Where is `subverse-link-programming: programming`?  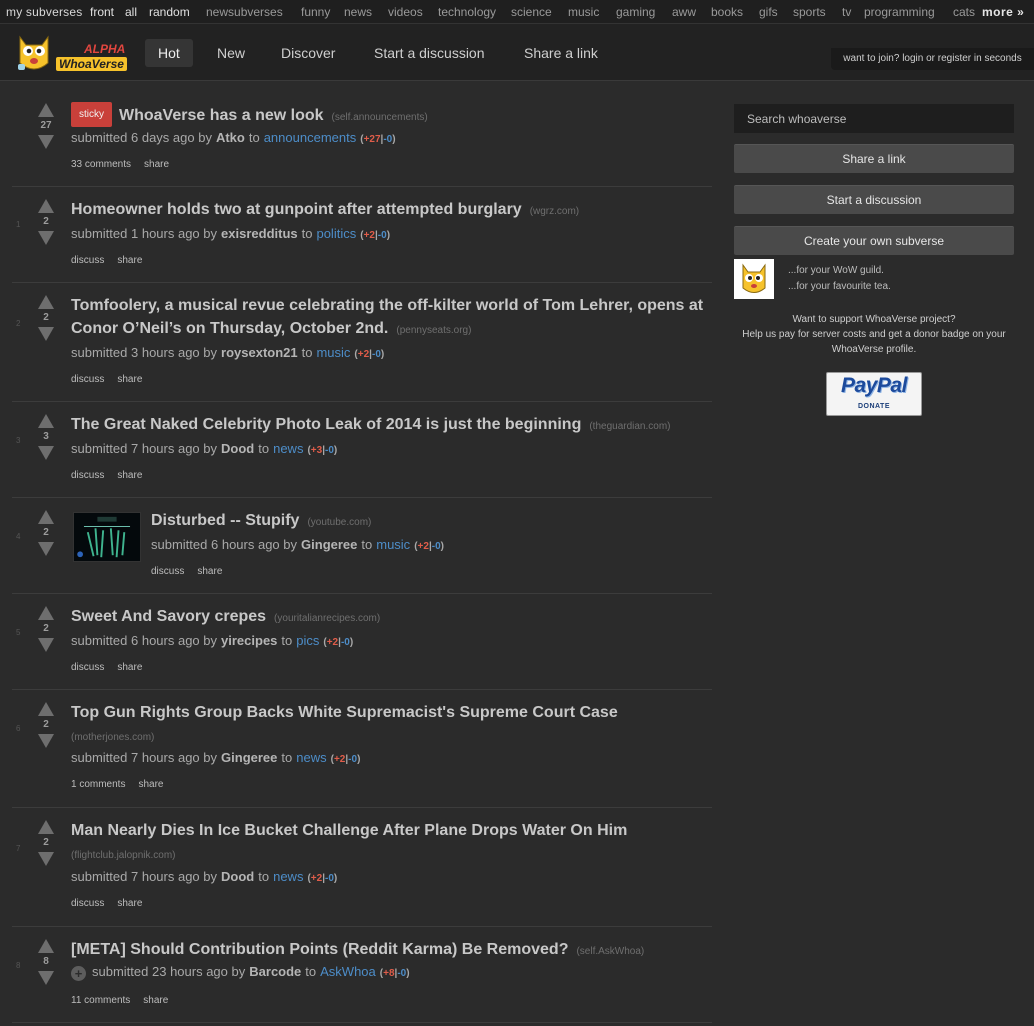 subverse-link-programming: programming is located at coordinates (899, 12).